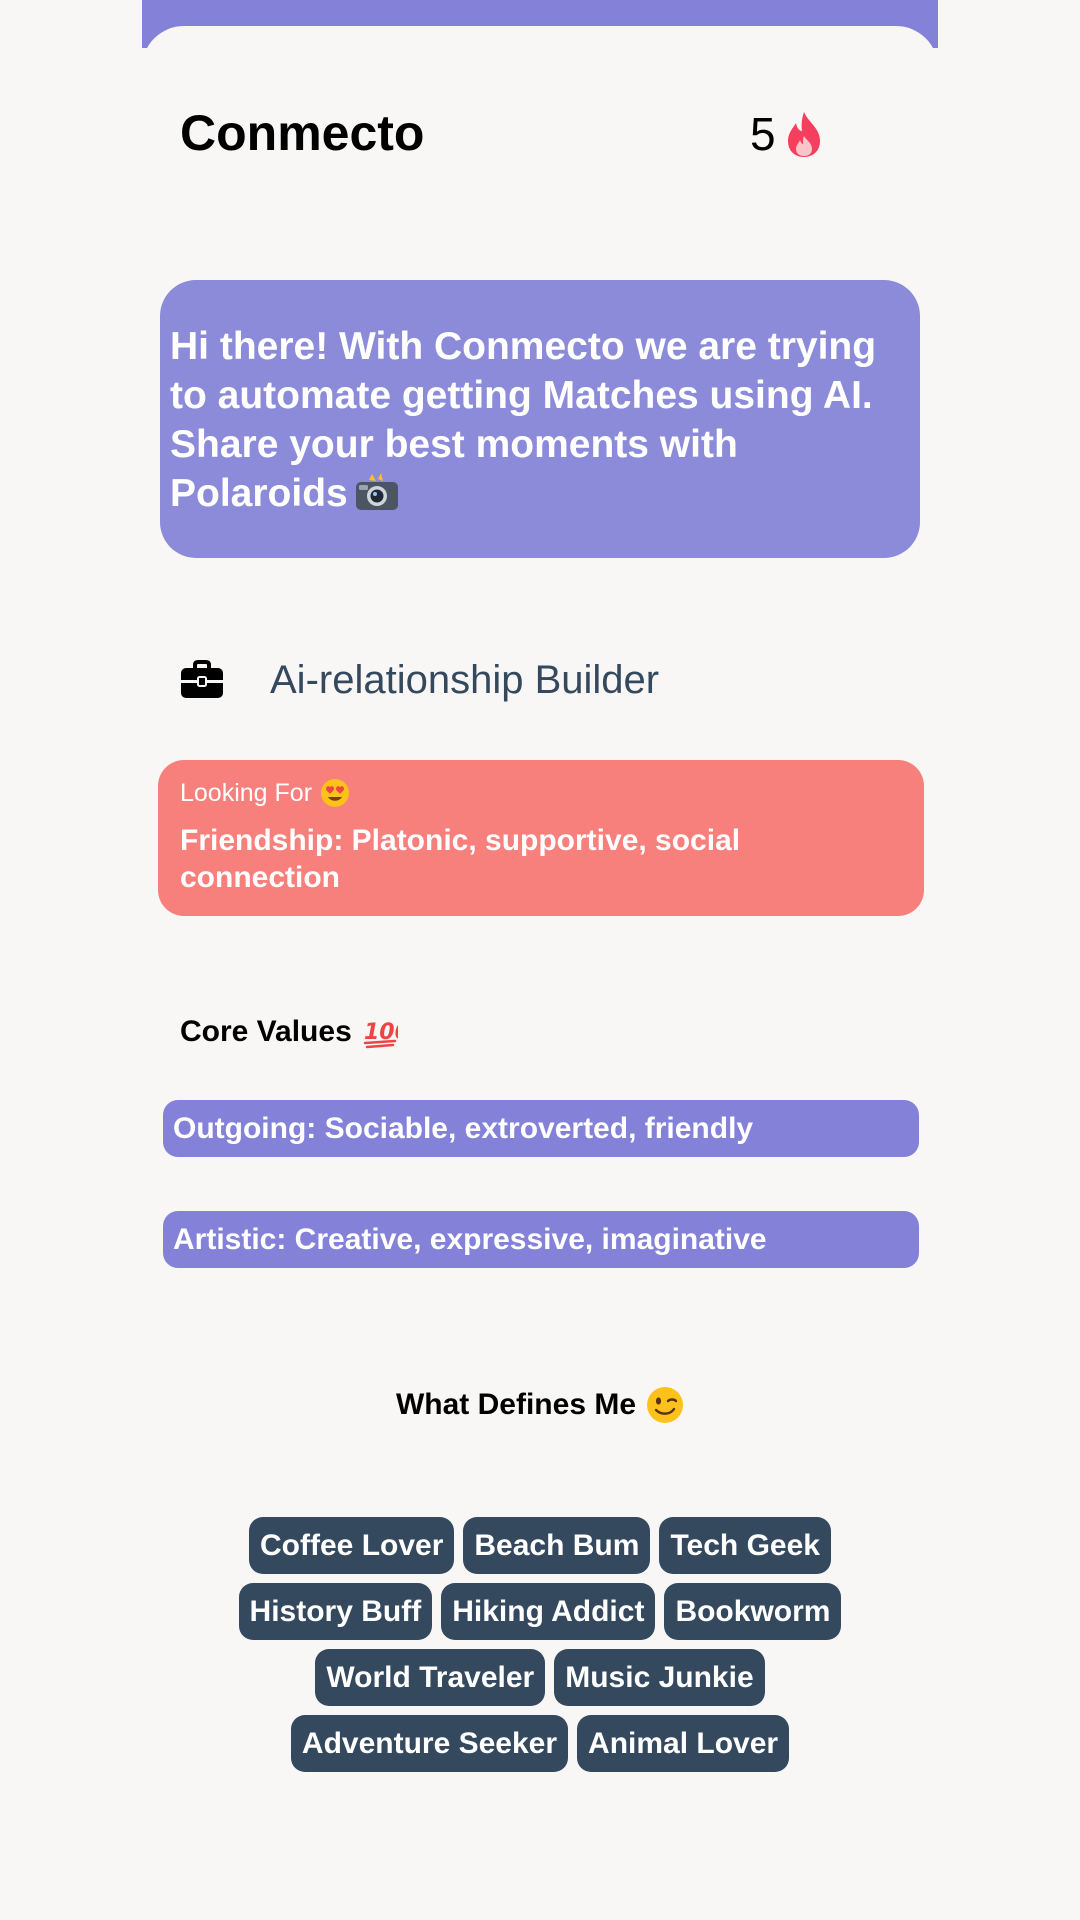 The width and height of the screenshot is (1080, 1920). What do you see at coordinates (516, 1404) in the screenshot?
I see `defines-me-title: What Defines Me` at bounding box center [516, 1404].